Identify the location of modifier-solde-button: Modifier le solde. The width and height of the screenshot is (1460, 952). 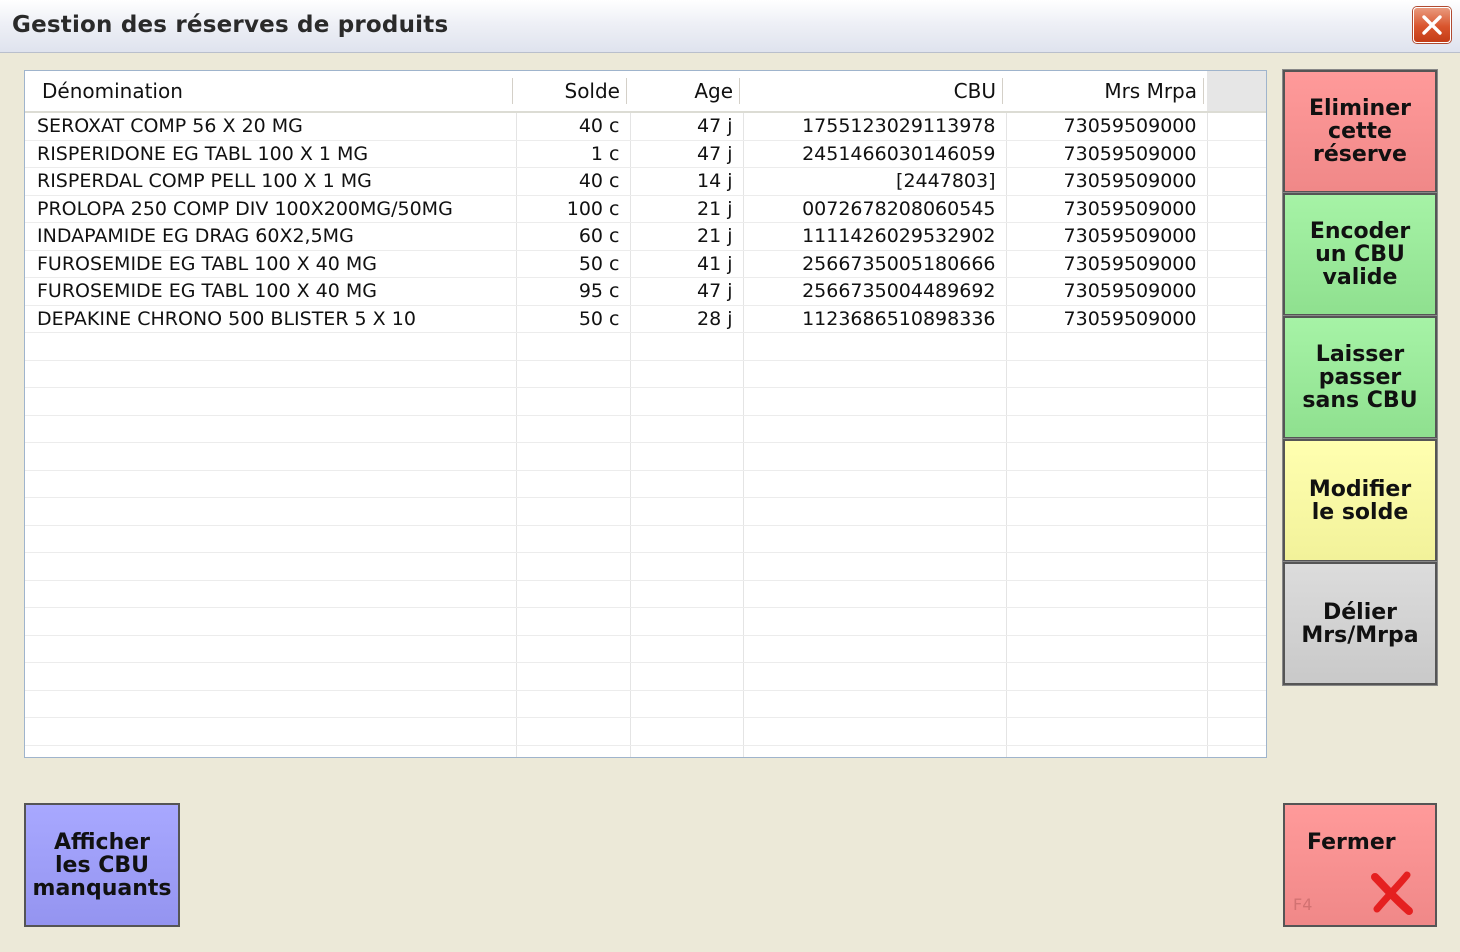
(1360, 500).